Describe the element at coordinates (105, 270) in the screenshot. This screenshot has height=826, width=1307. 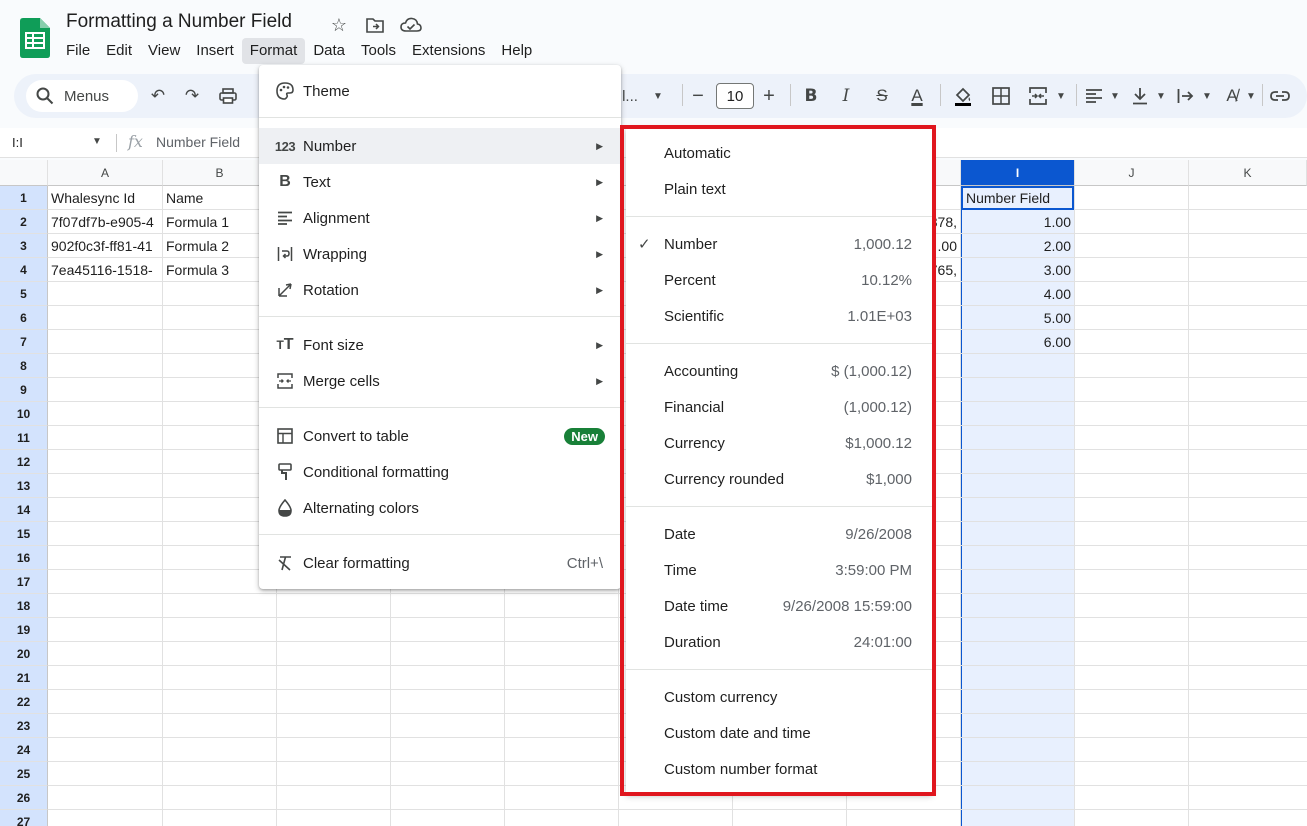
I see `cell-a4: 7ea45116-1518-` at that location.